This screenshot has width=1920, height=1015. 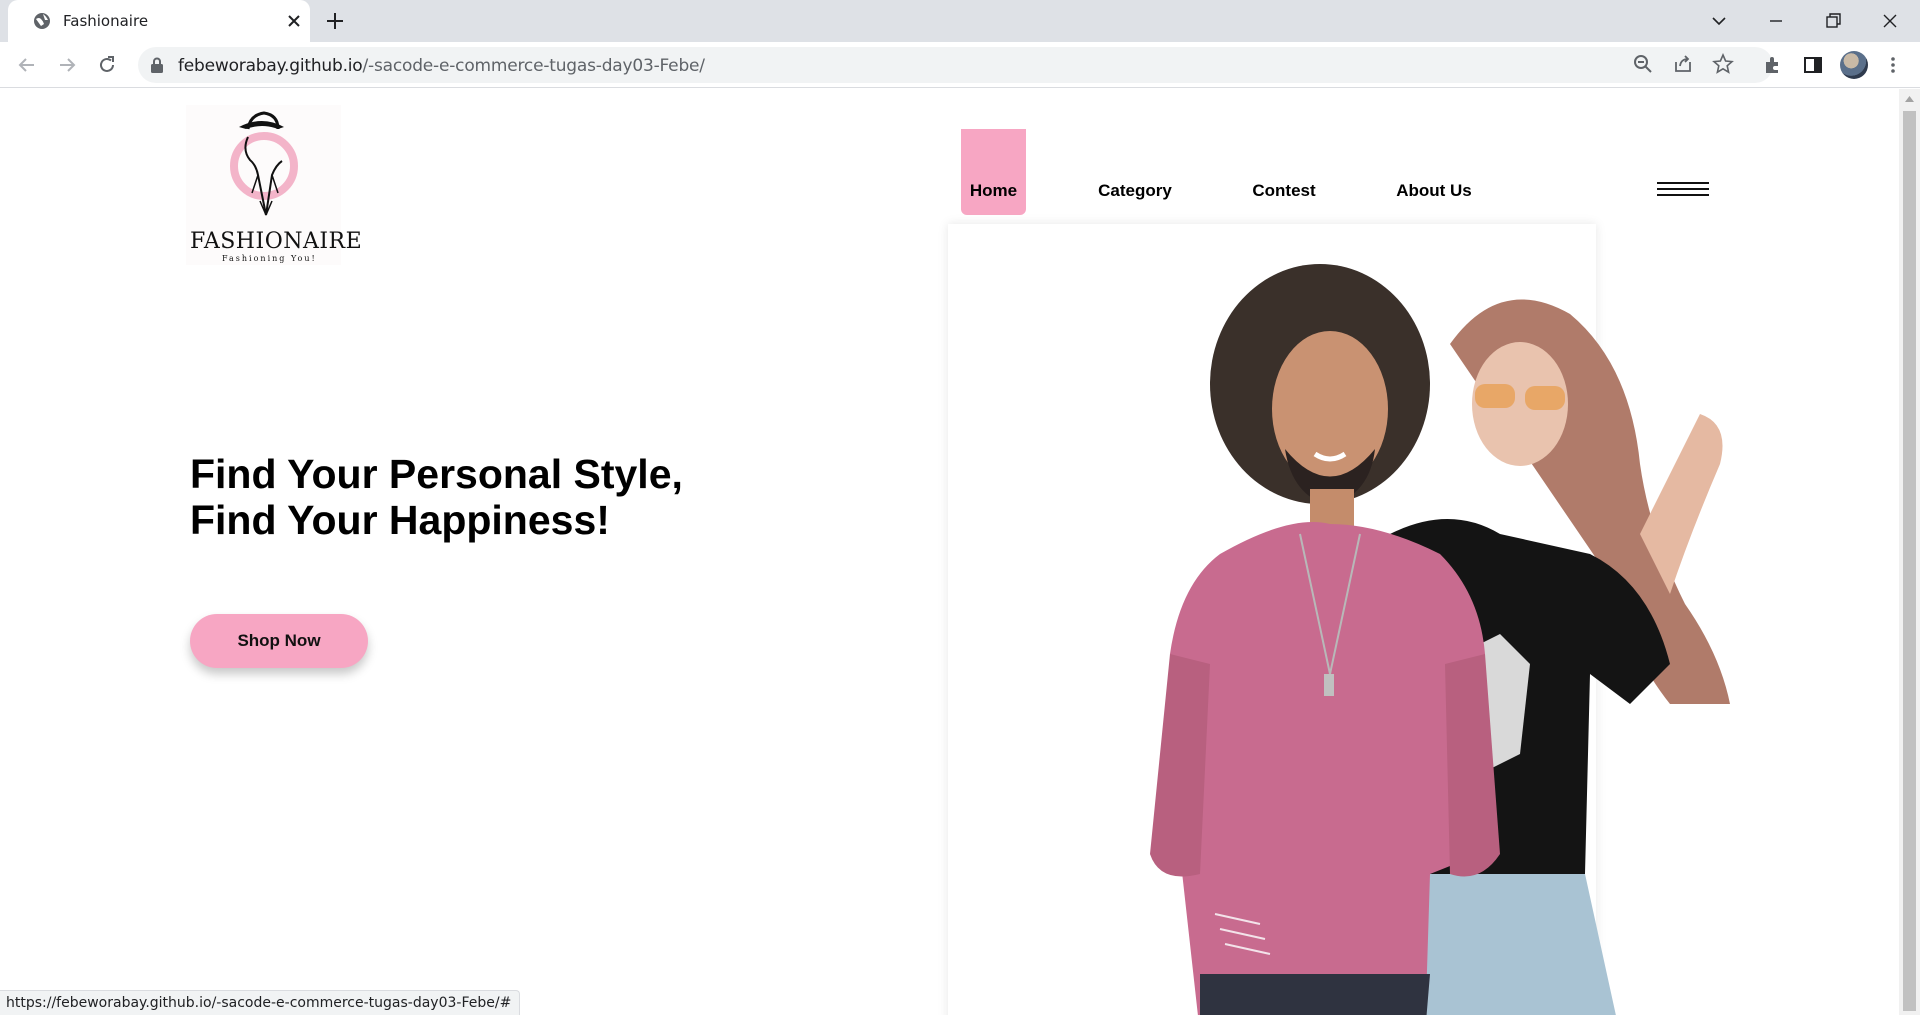 What do you see at coordinates (1723, 64) in the screenshot?
I see `bookmark-star-icon` at bounding box center [1723, 64].